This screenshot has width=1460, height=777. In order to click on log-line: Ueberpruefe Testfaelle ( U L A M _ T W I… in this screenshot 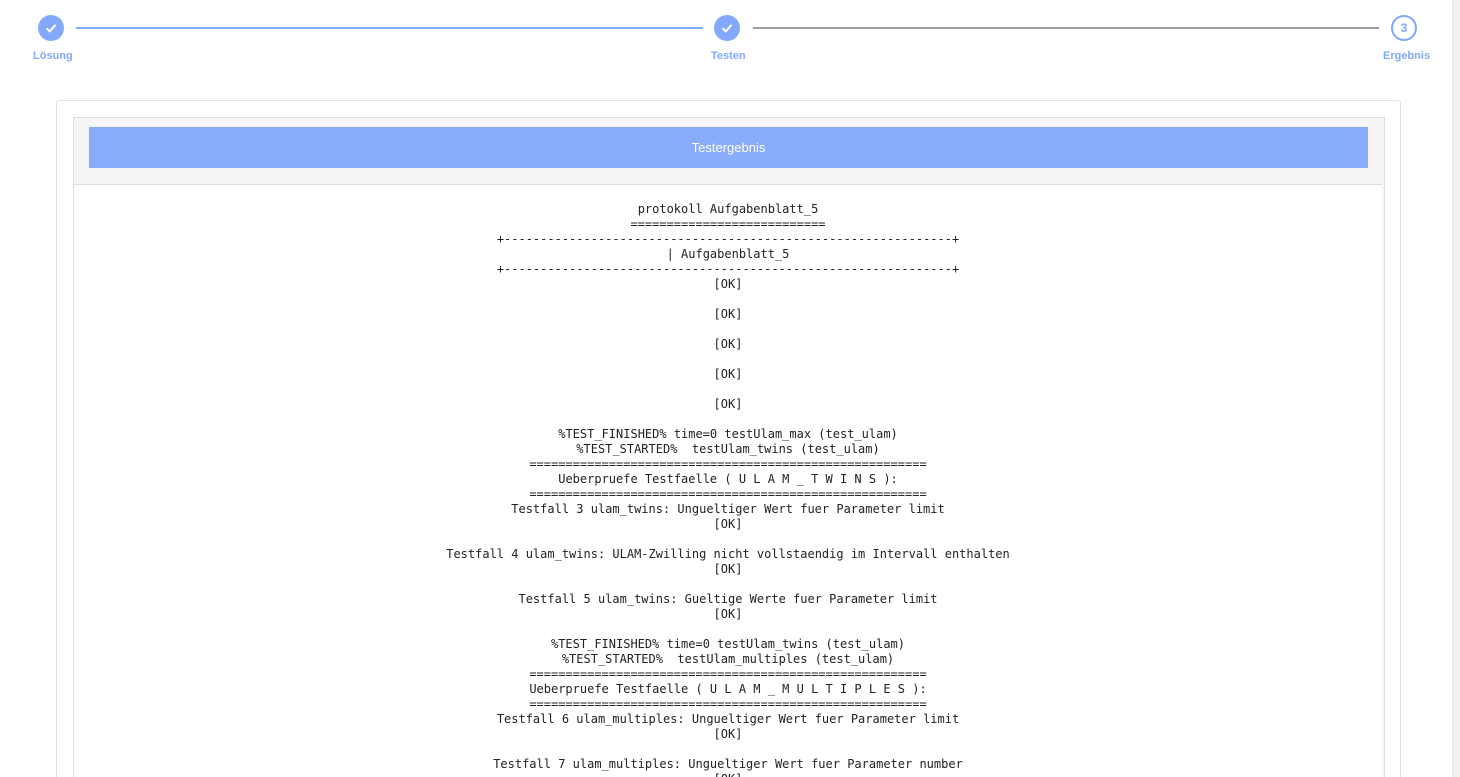, I will do `click(728, 479)`.